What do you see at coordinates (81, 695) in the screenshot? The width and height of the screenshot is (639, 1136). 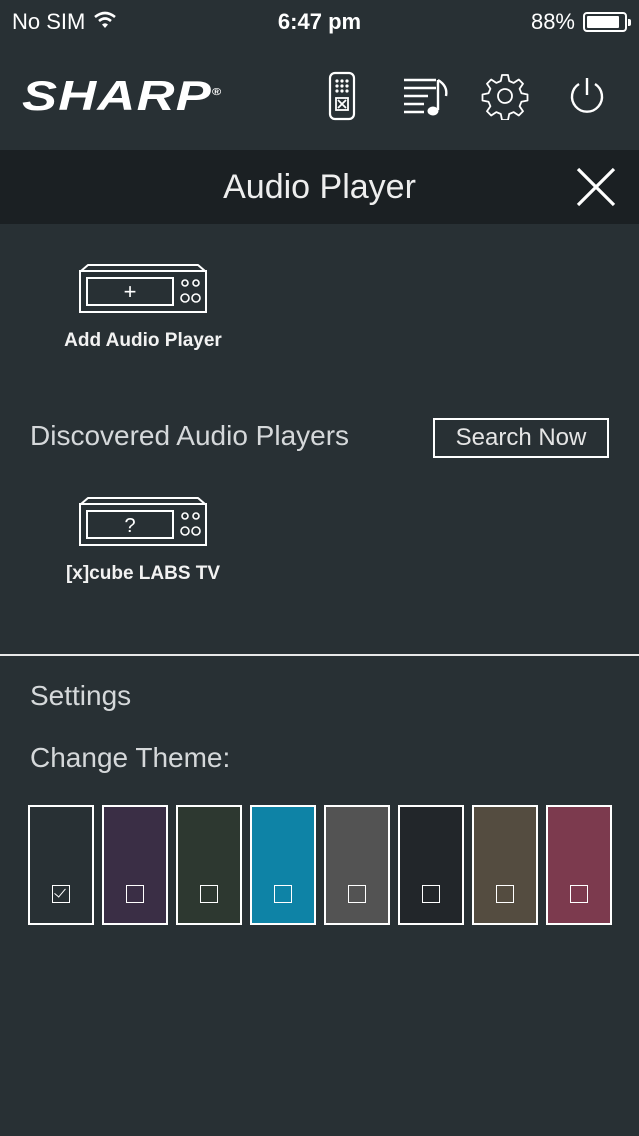 I see `settings-title: Settings` at bounding box center [81, 695].